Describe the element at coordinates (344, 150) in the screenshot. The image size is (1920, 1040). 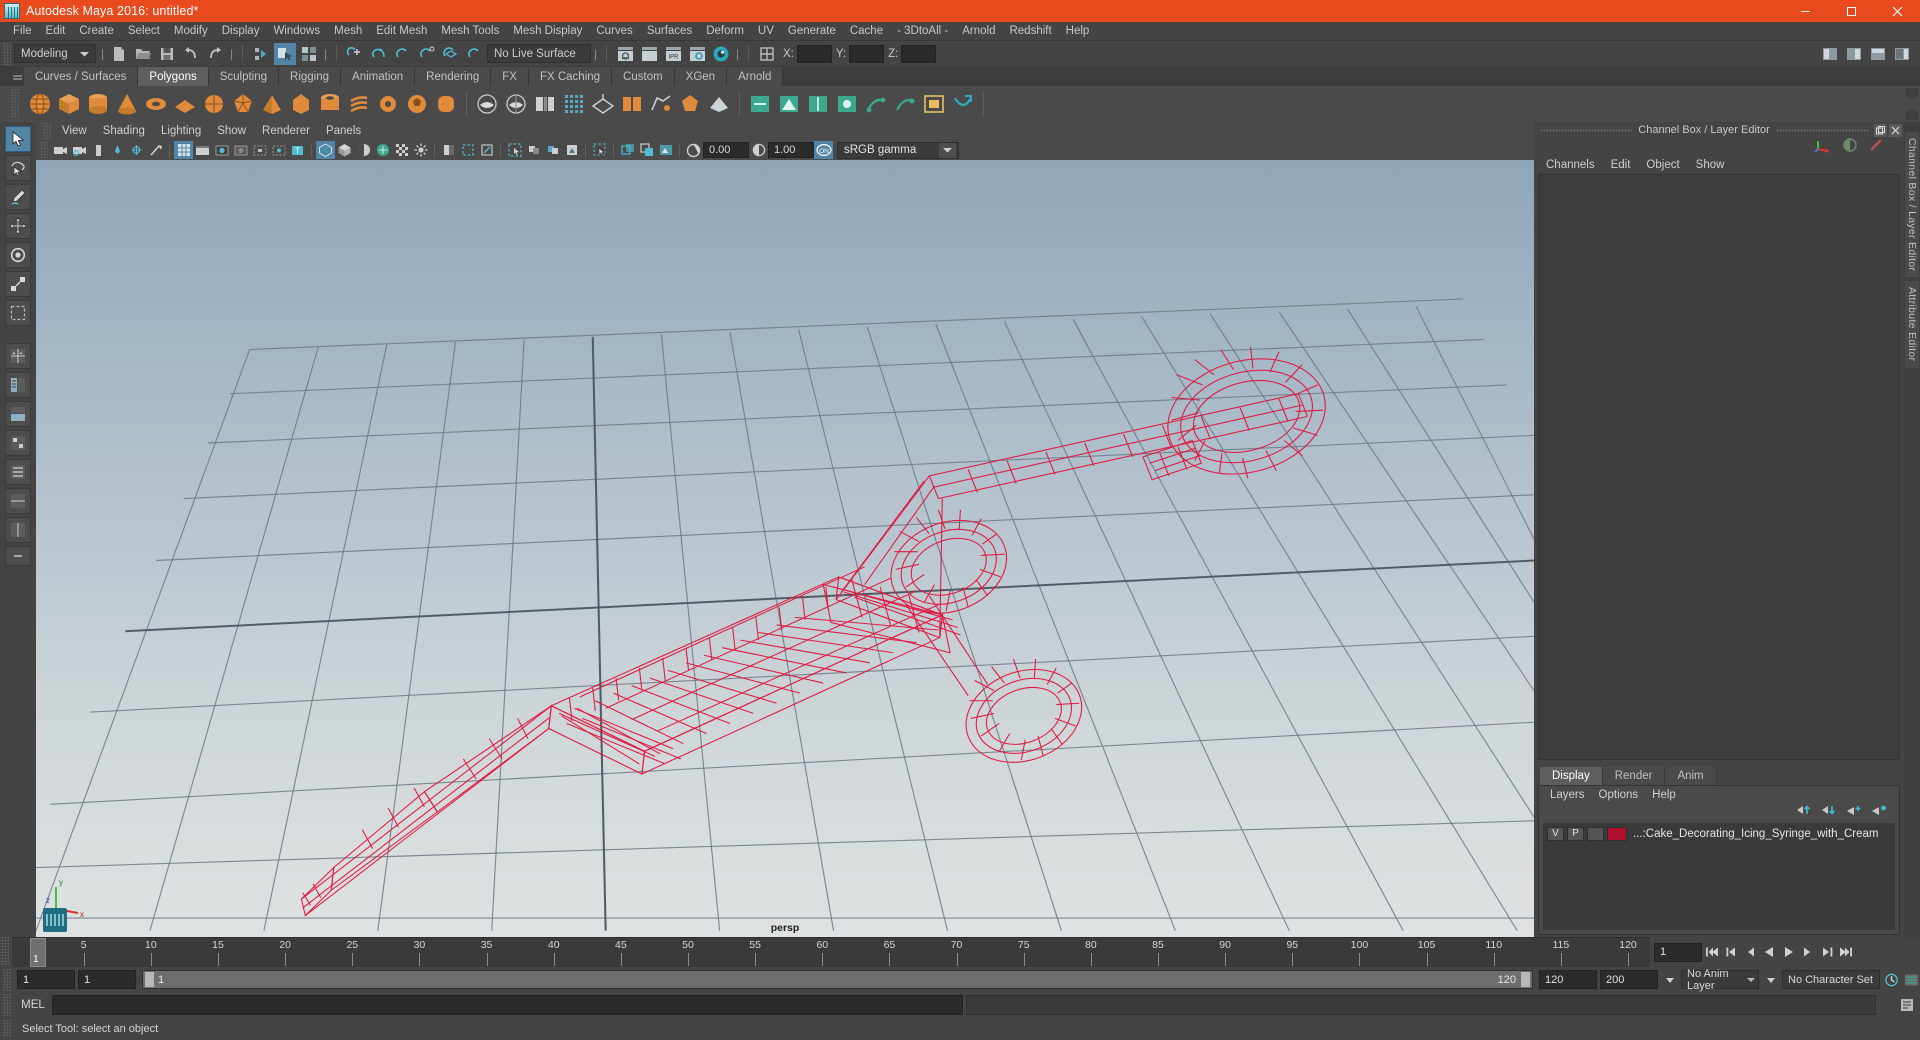
I see `shaded-icon` at that location.